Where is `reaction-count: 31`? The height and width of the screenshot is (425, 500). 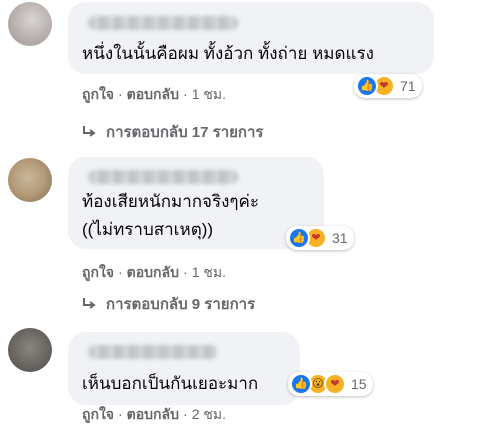
reaction-count: 31 is located at coordinates (340, 238).